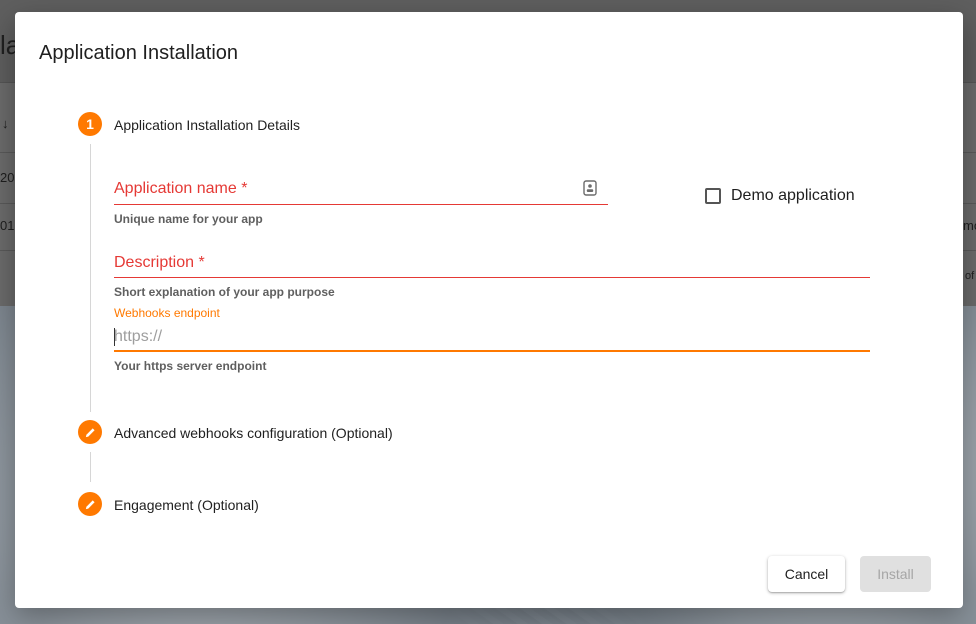  Describe the element at coordinates (489, 337) in the screenshot. I see `webhooks-endpoint-input` at that location.